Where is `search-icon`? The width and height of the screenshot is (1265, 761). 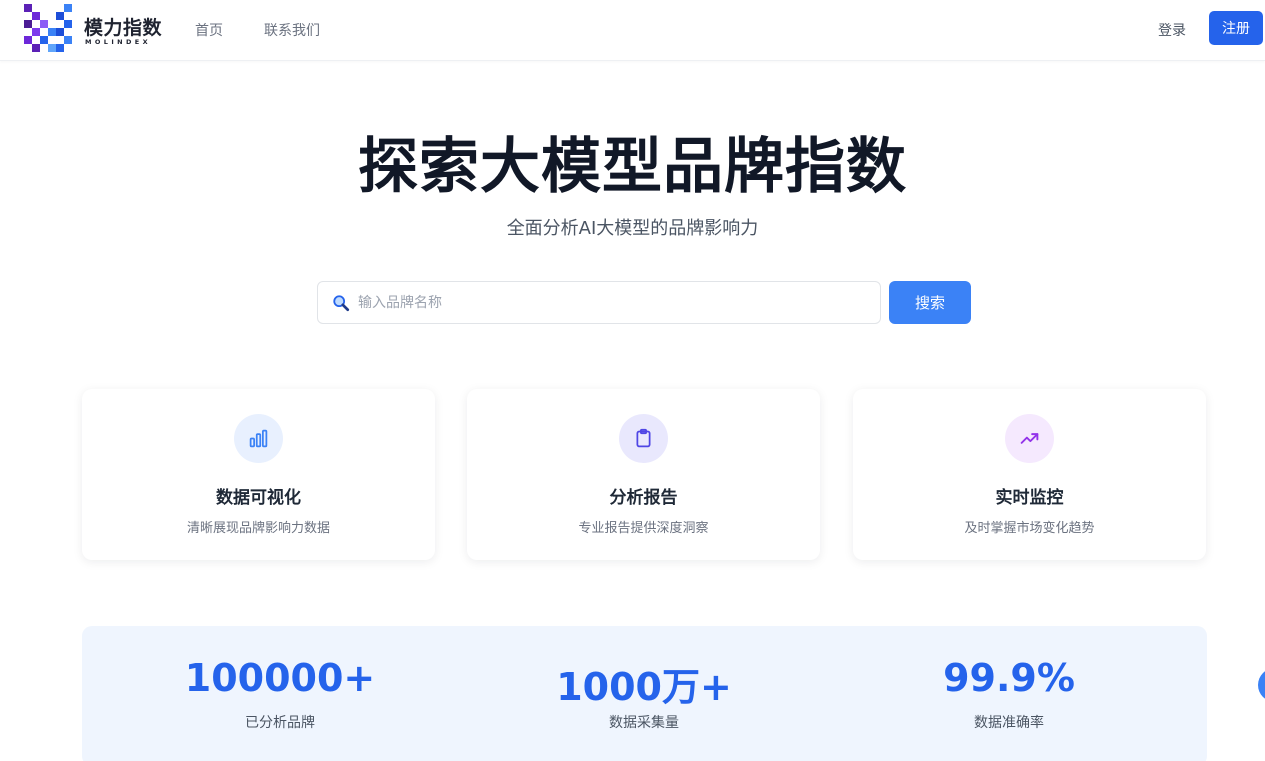 search-icon is located at coordinates (341, 303).